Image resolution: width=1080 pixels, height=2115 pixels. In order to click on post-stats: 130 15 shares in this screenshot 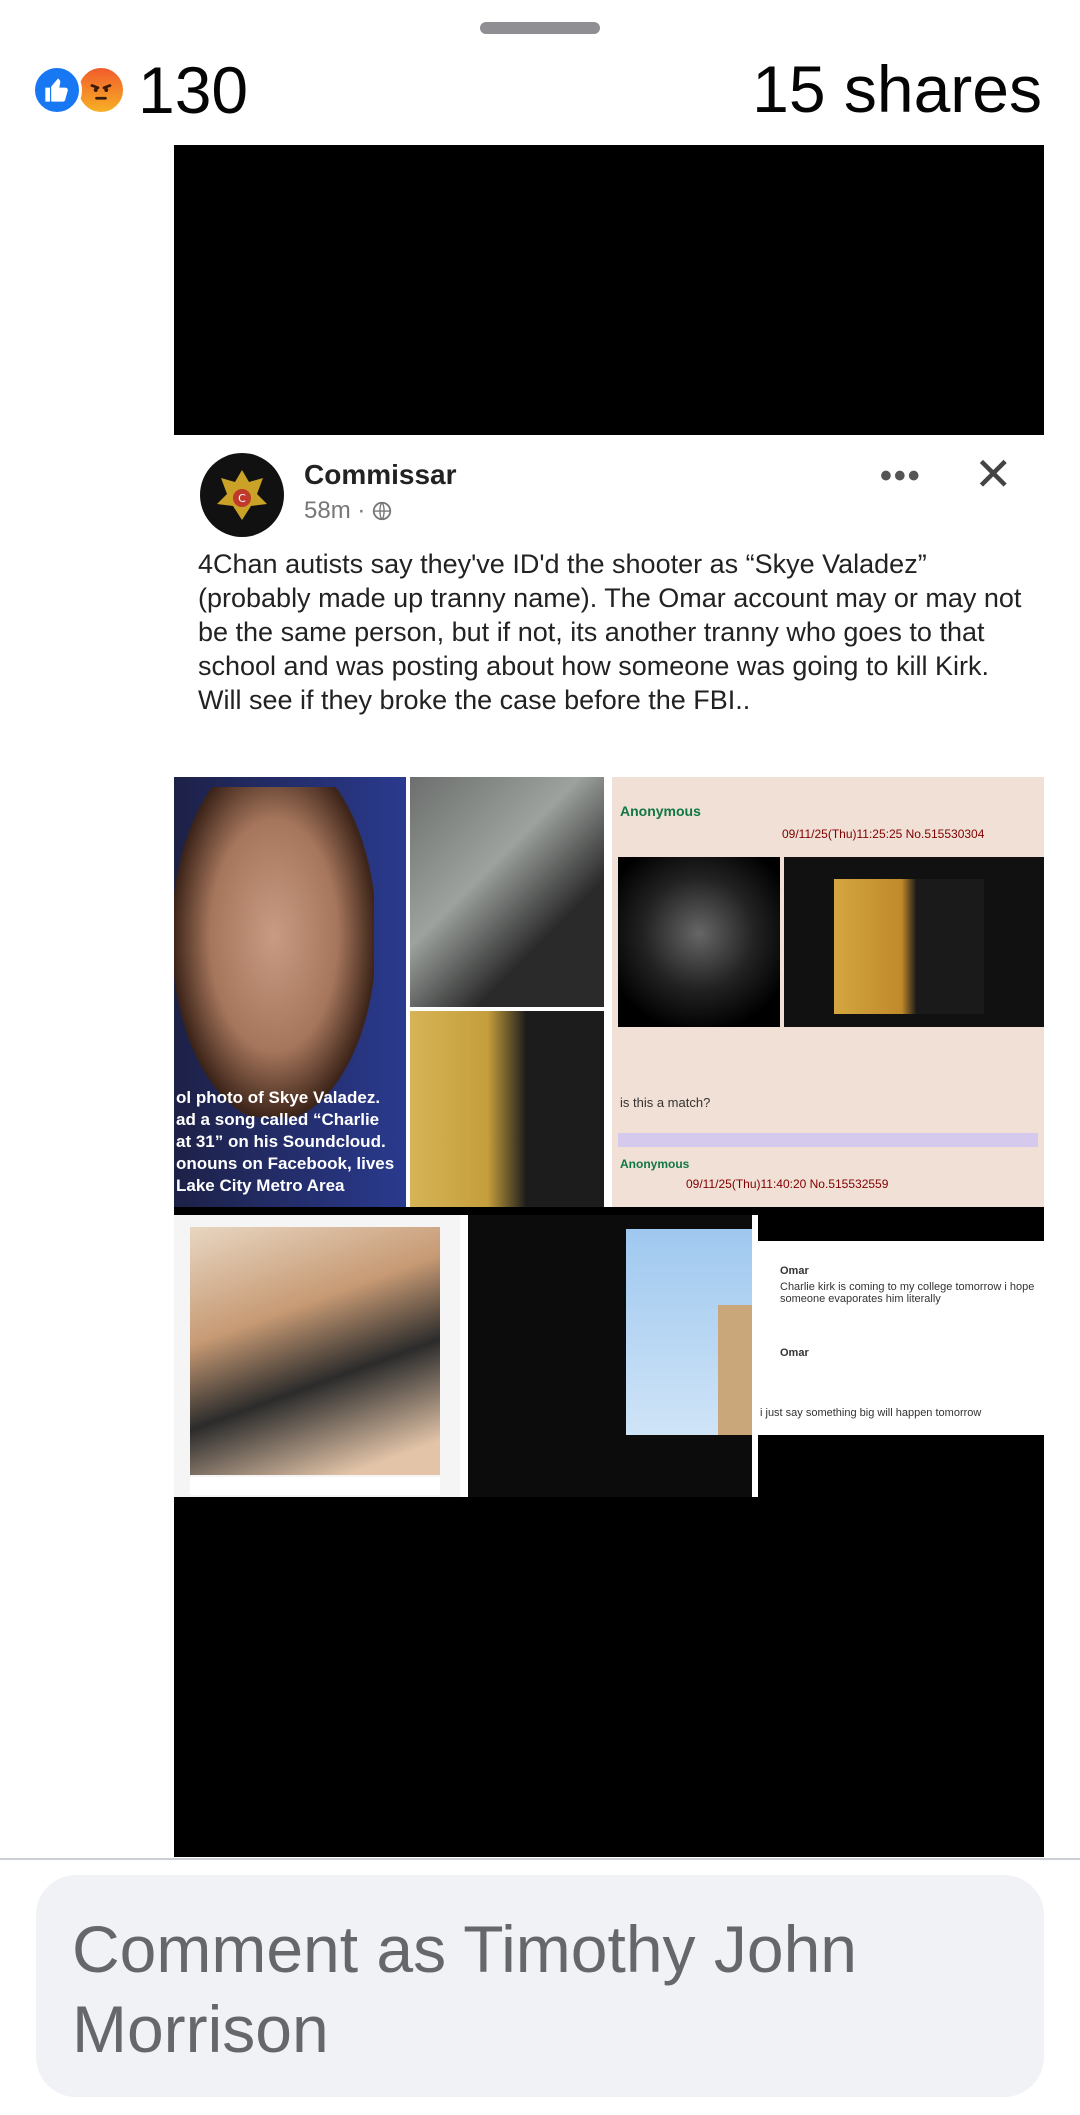, I will do `click(537, 92)`.